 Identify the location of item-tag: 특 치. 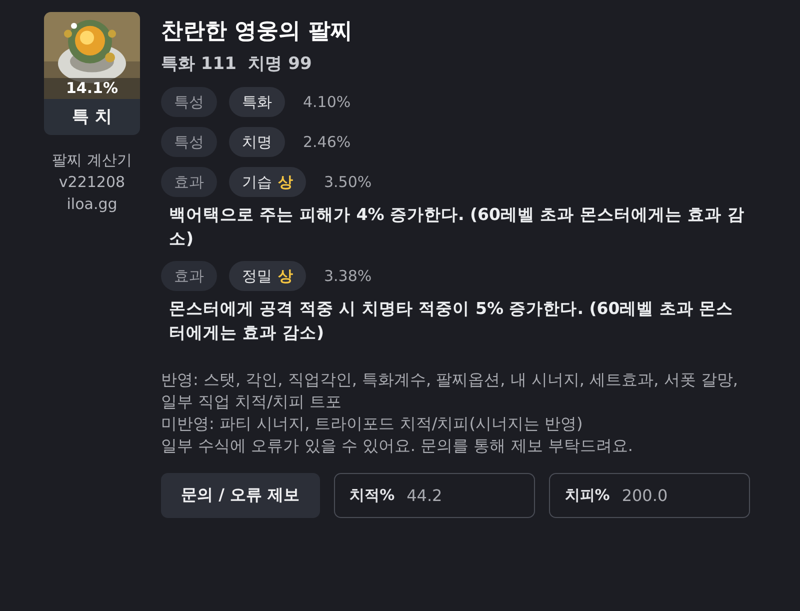
(92, 117).